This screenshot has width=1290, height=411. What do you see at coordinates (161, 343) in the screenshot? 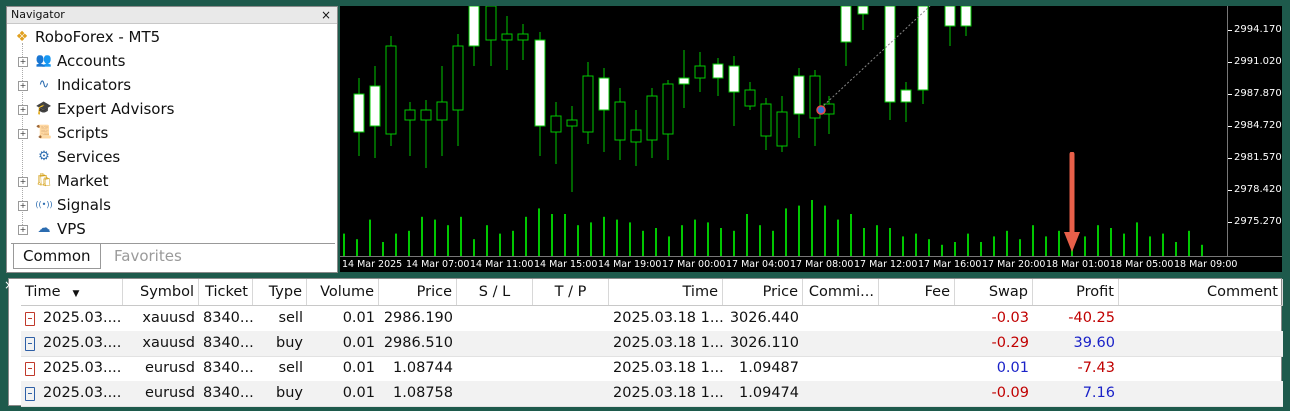
I see `cell-symbol: xauusd` at bounding box center [161, 343].